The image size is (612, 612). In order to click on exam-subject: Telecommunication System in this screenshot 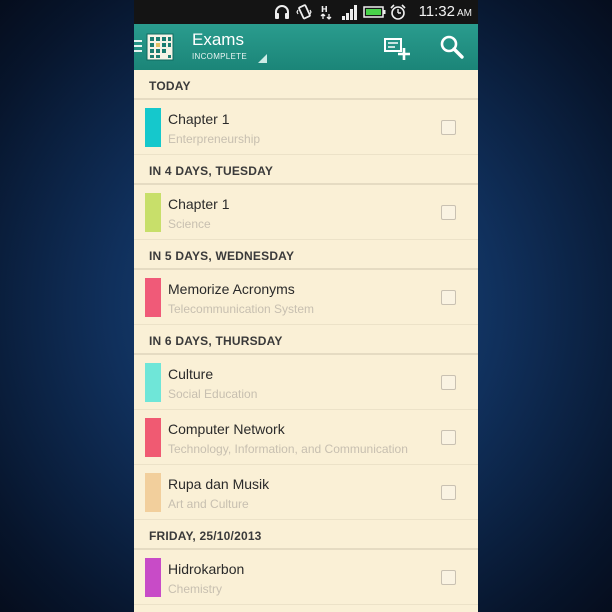, I will do `click(241, 309)`.